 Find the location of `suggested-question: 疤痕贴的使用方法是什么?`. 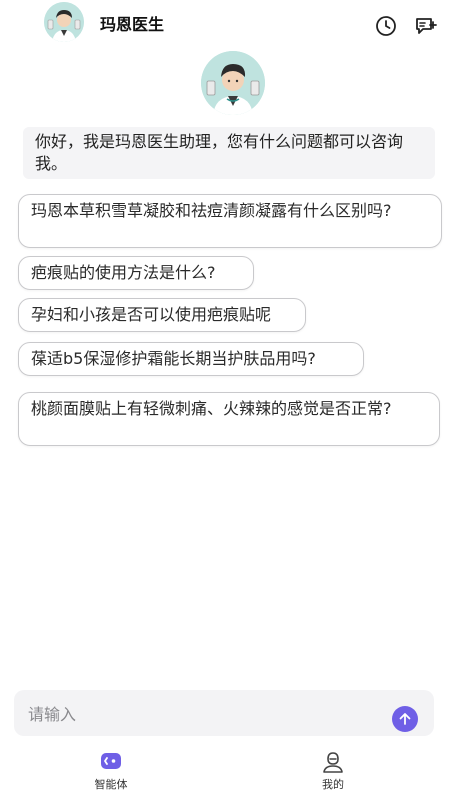

suggested-question: 疤痕贴的使用方法是什么? is located at coordinates (136, 273).